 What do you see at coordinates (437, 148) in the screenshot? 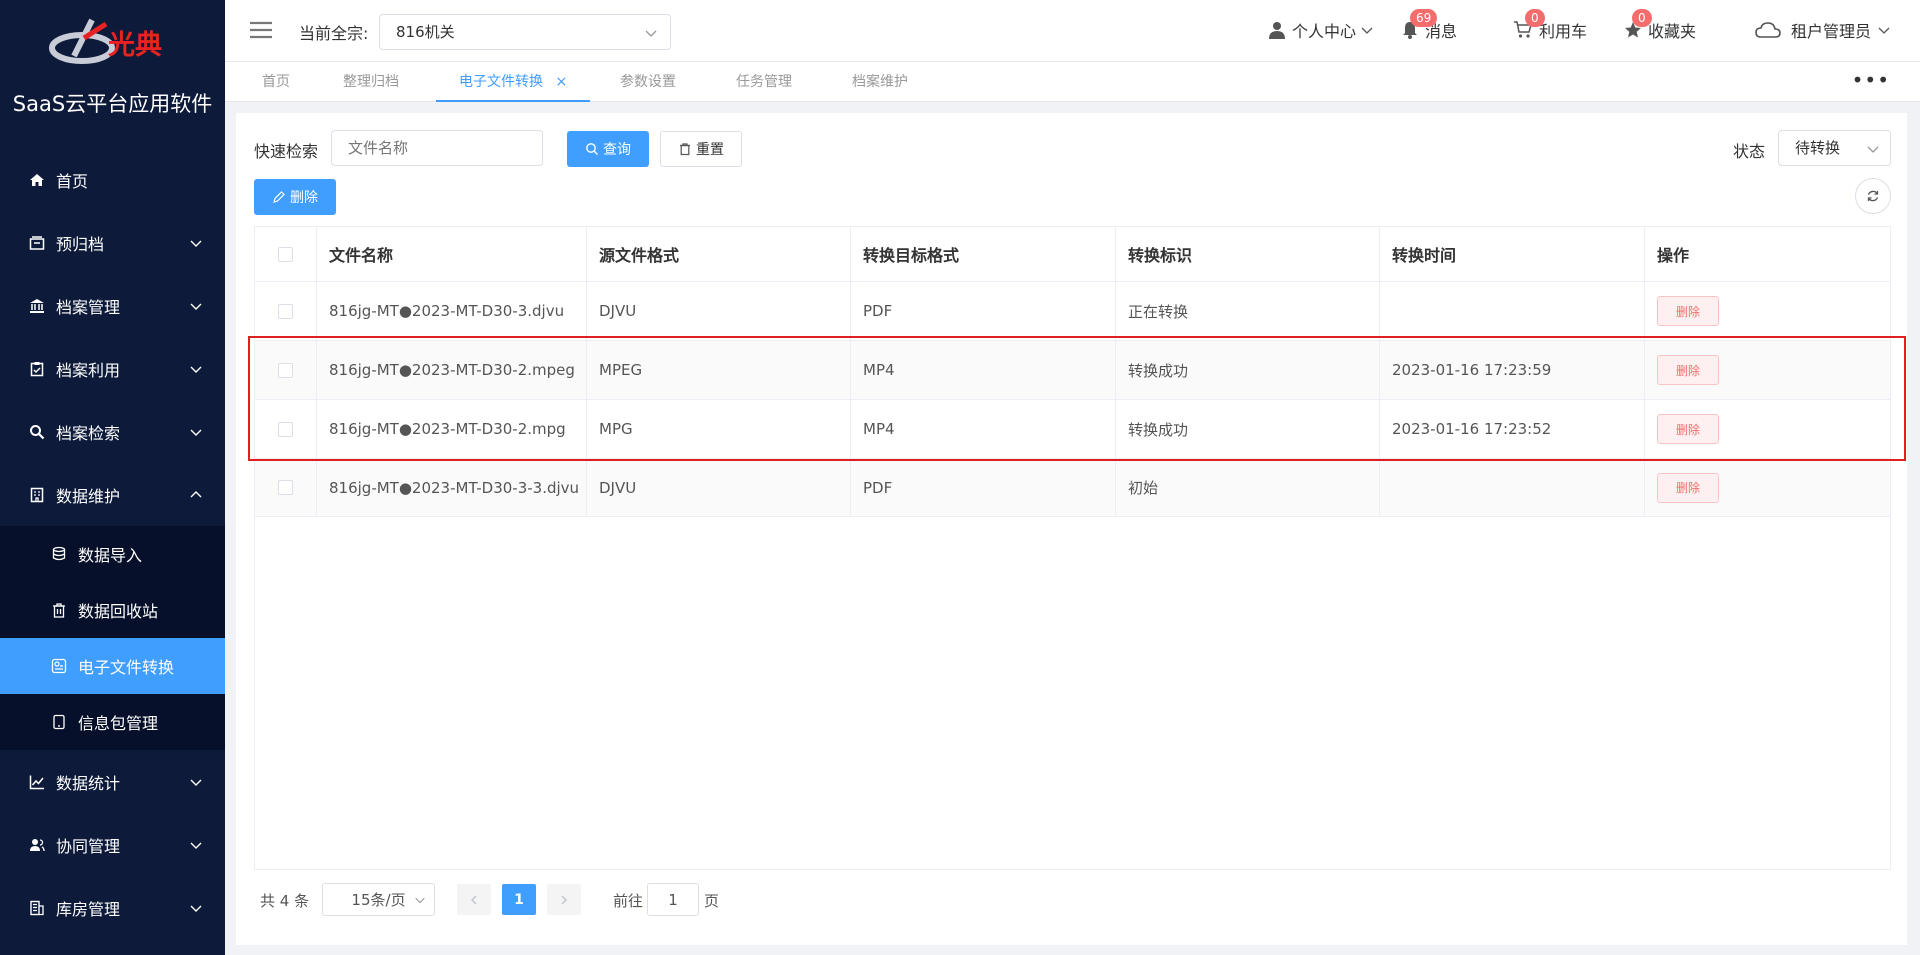
I see `file-name-search-input` at bounding box center [437, 148].